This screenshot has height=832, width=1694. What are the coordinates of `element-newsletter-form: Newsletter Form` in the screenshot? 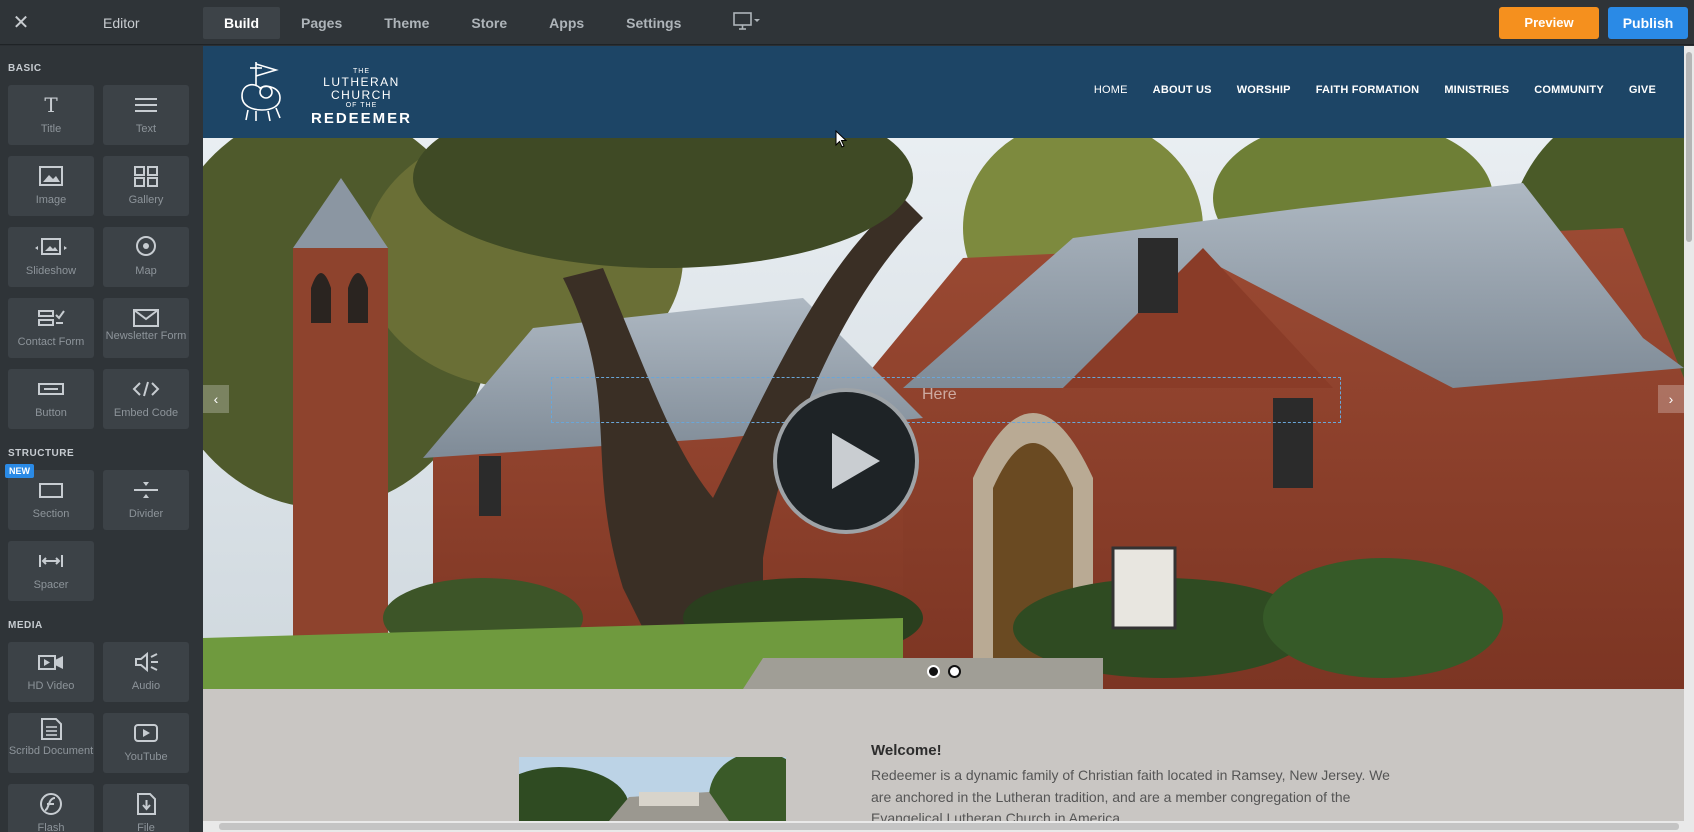 It's located at (146, 328).